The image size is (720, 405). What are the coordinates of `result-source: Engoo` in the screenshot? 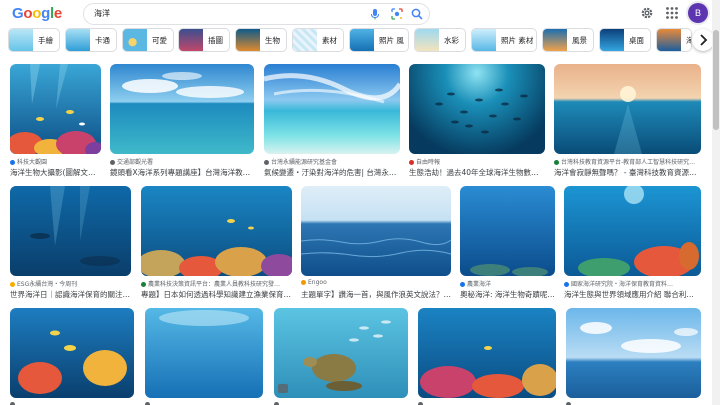 It's located at (376, 282).